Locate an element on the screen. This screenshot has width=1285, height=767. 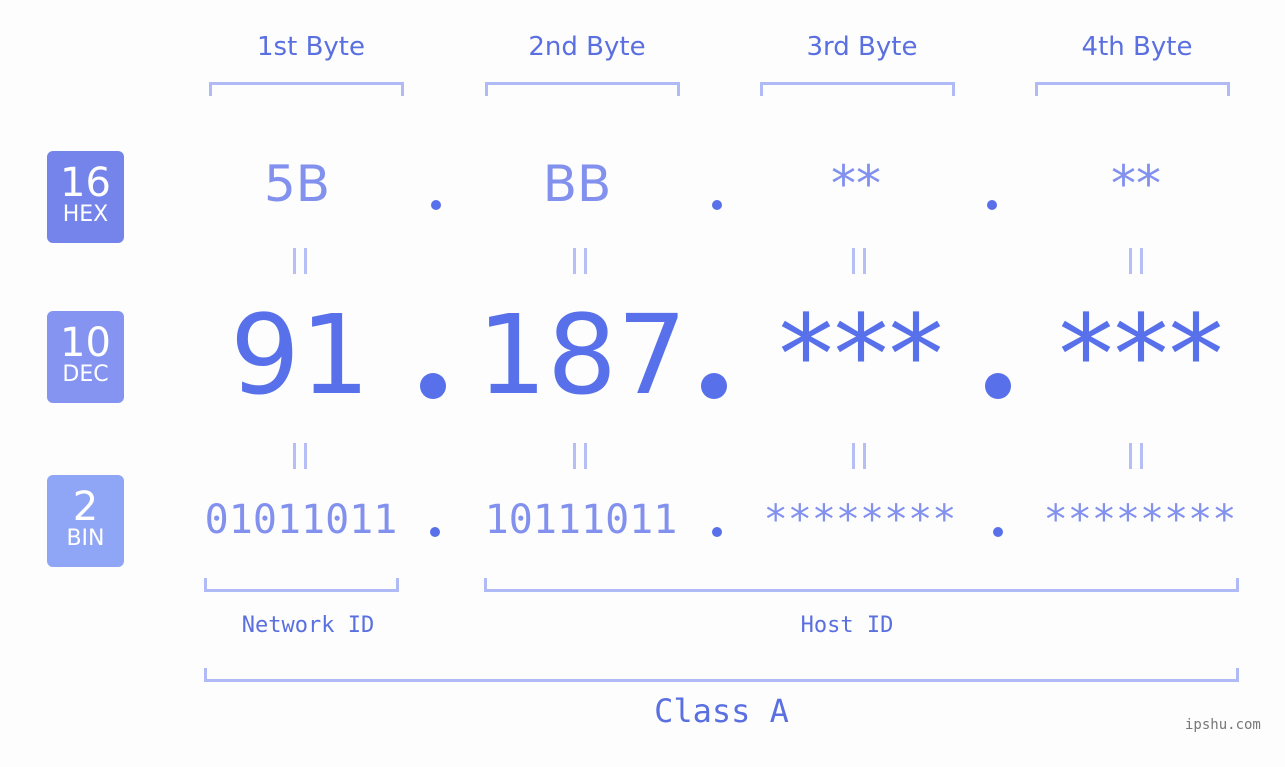
host-id-label: Host ID is located at coordinates (847, 625).